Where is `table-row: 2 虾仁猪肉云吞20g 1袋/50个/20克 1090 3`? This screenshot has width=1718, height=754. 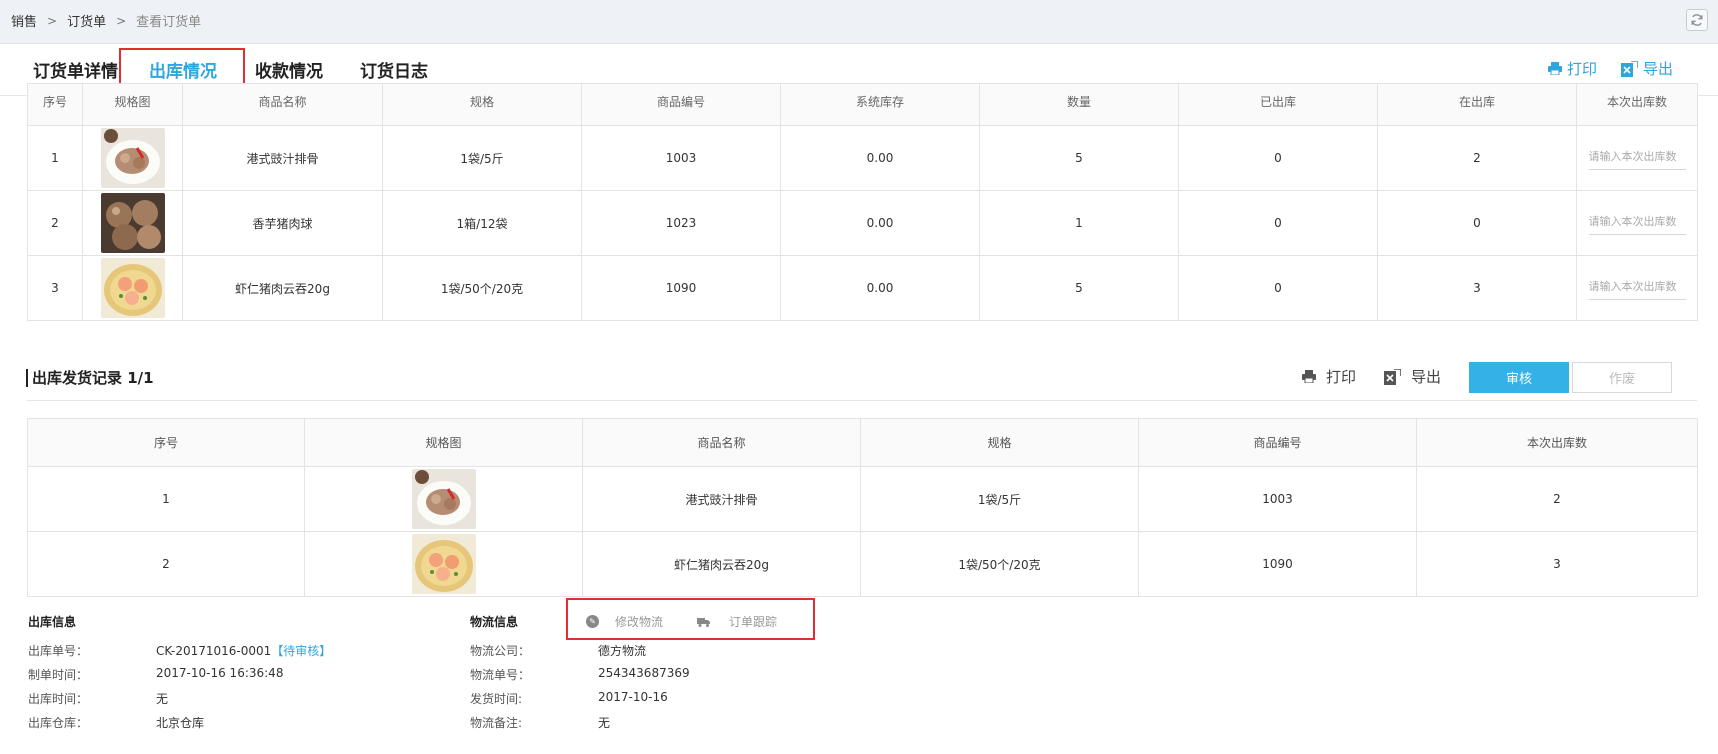
table-row: 2 虾仁猪肉云吞20g 1袋/50个/20克 1090 3 is located at coordinates (862, 564).